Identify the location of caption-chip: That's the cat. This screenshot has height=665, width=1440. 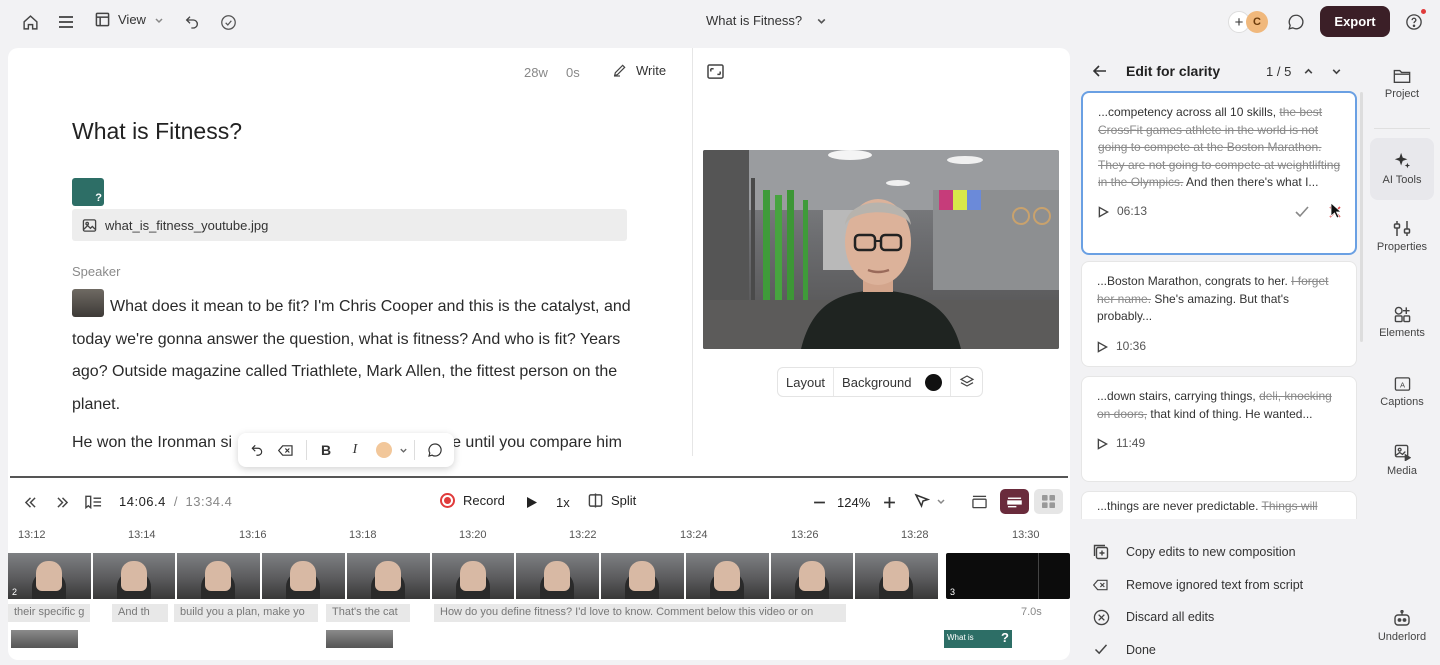
(368, 613).